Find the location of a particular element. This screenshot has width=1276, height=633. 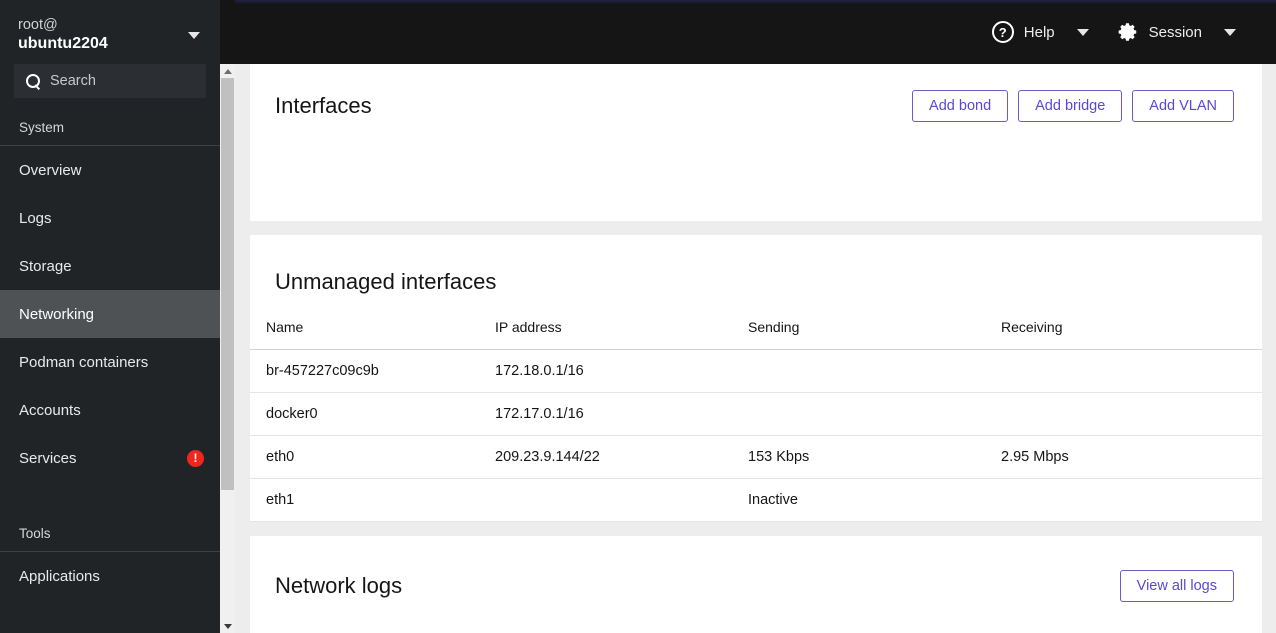

scroll-up-arrow-icon is located at coordinates (227, 71).